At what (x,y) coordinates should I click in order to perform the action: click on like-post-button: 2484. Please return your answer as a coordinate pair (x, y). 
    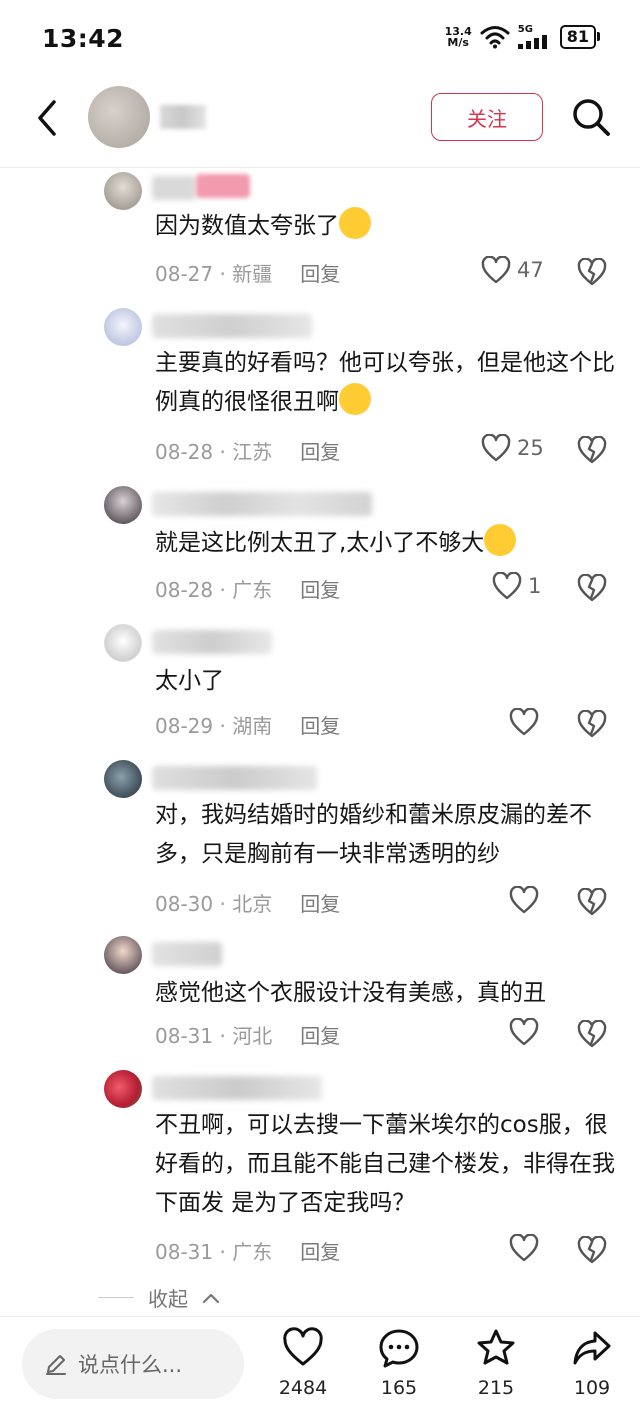
    Looking at the image, I should click on (303, 1363).